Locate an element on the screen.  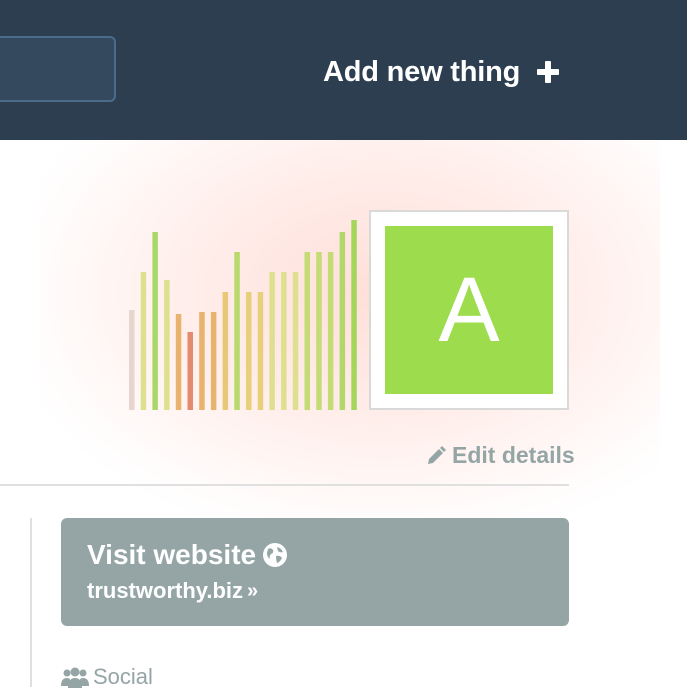
social-section-heading: Social is located at coordinates (107, 677).